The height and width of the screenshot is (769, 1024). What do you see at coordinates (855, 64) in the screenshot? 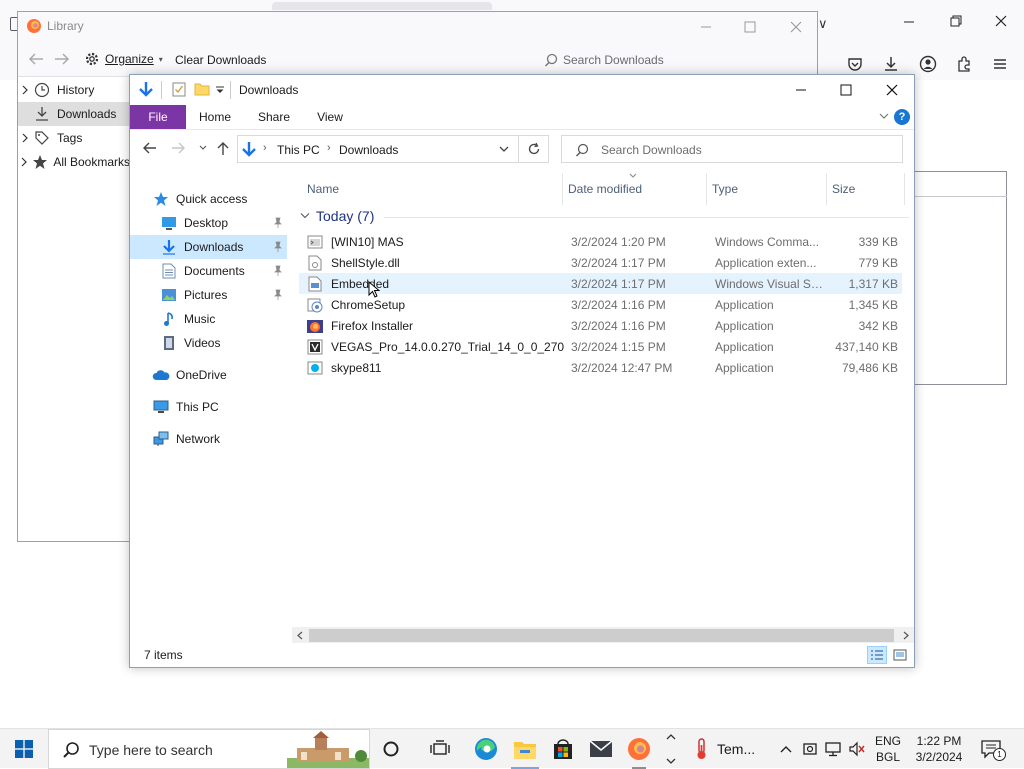
I see `pocket-icon` at bounding box center [855, 64].